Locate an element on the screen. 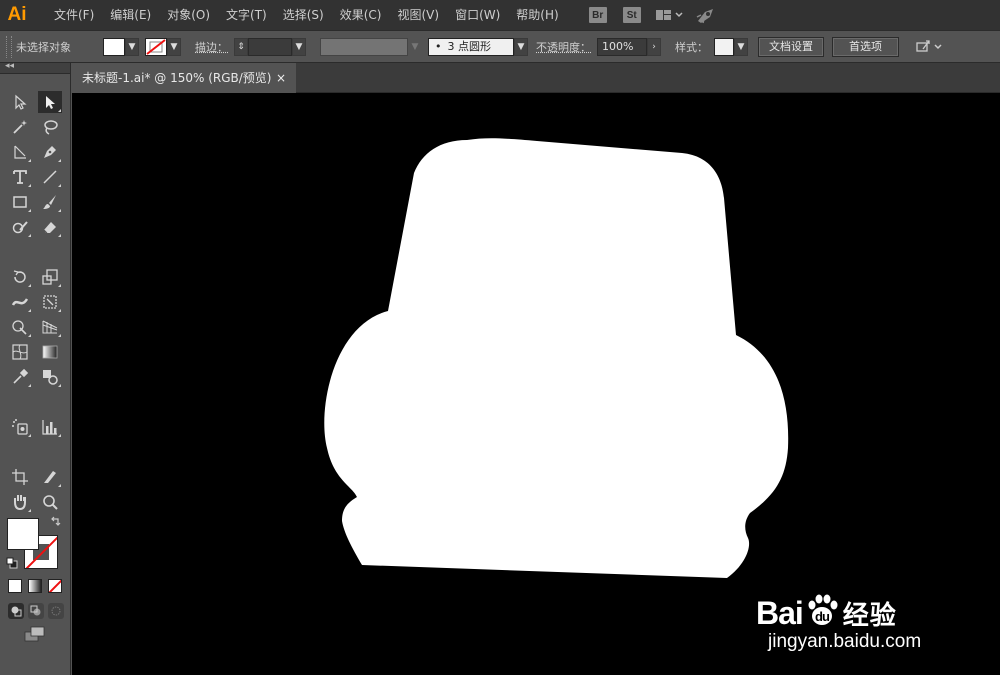 Image resolution: width=1000 pixels, height=675 pixels. stroke-weight-dropdown: ▼ is located at coordinates (299, 46).